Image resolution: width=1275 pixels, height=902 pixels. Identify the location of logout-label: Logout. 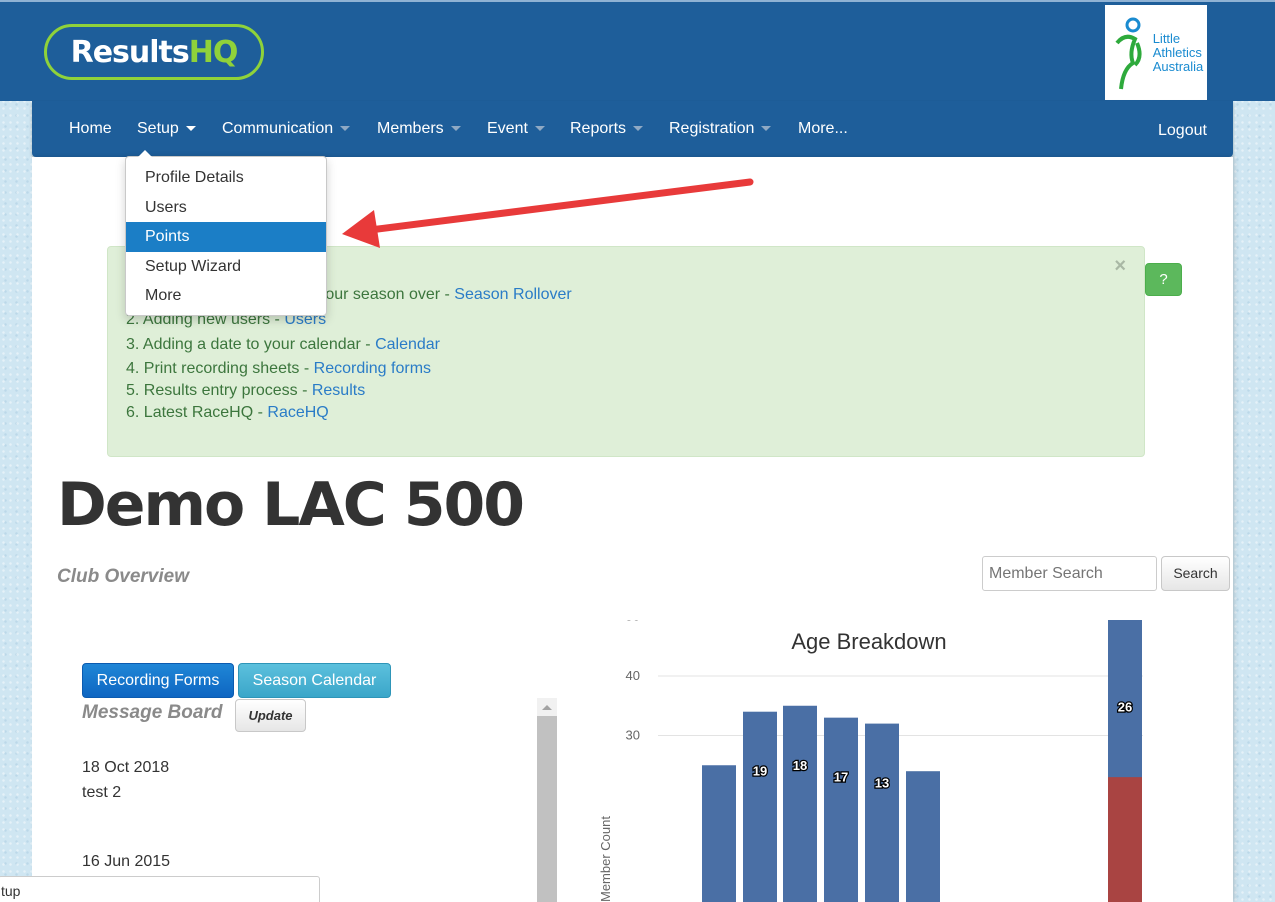
(1182, 130).